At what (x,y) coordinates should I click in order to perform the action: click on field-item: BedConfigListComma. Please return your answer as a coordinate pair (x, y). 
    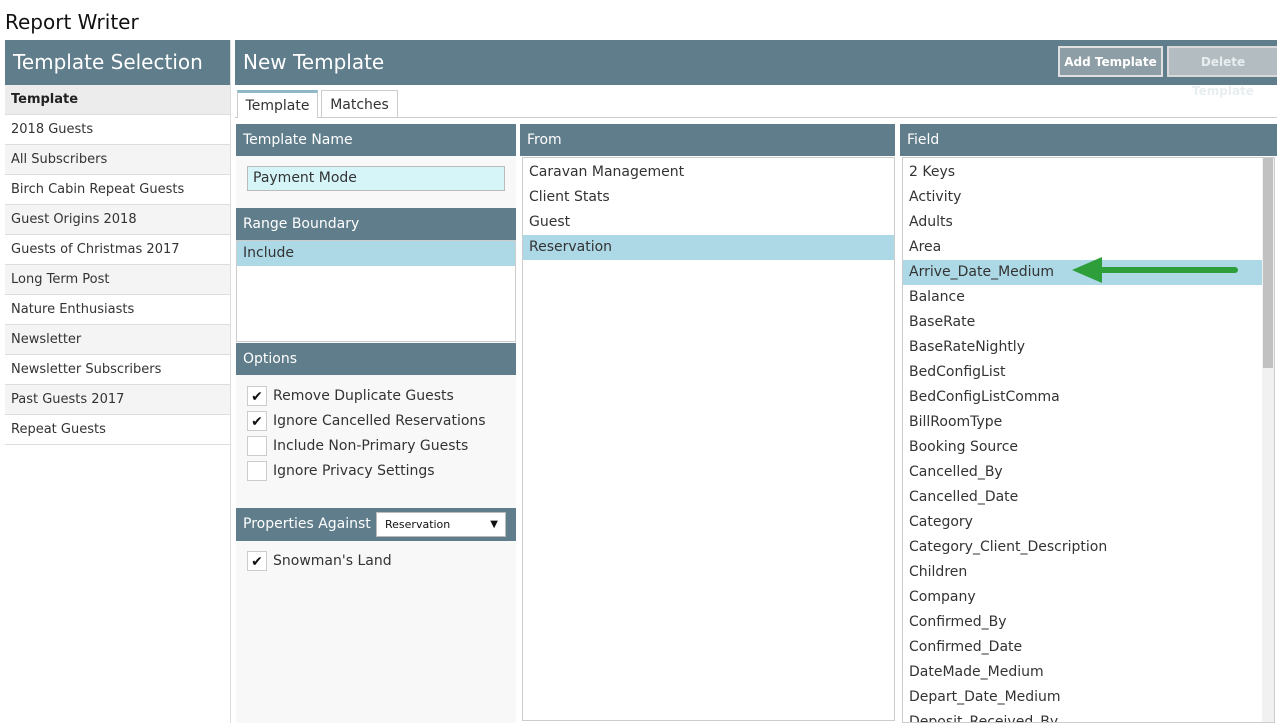
    Looking at the image, I should click on (1088, 397).